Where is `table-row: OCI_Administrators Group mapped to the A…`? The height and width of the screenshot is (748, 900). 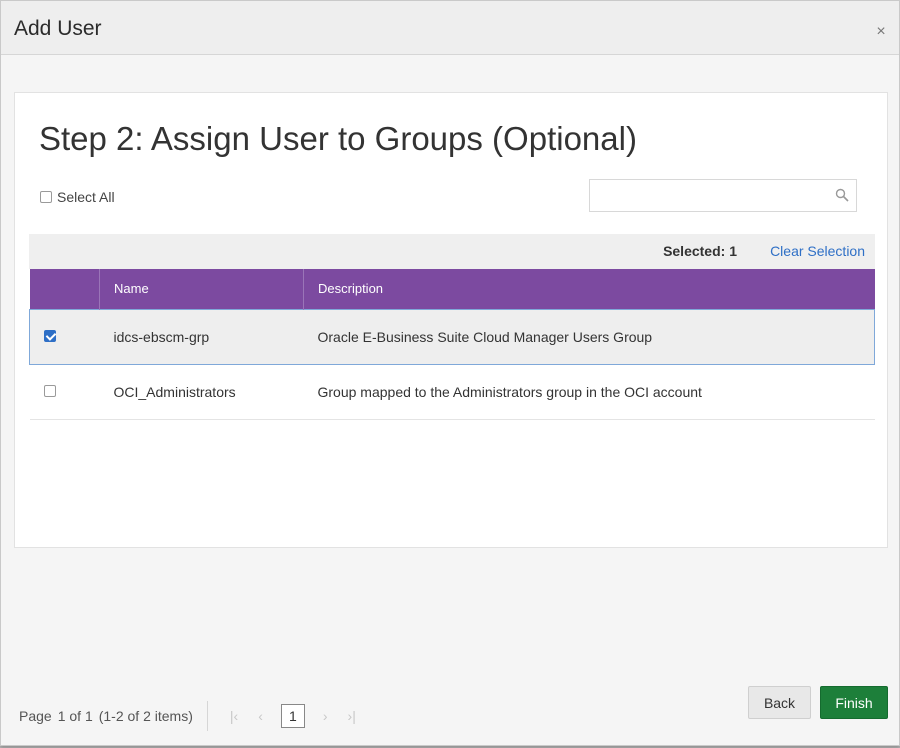
table-row: OCI_Administrators Group mapped to the A… is located at coordinates (452, 392).